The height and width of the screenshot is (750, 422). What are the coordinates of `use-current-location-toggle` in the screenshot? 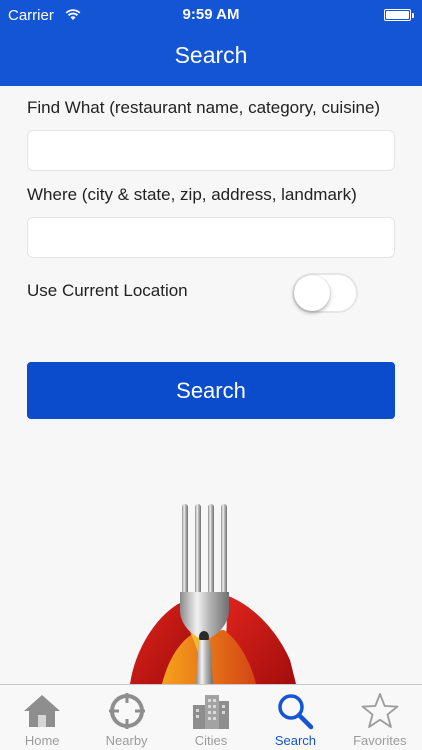 It's located at (325, 293).